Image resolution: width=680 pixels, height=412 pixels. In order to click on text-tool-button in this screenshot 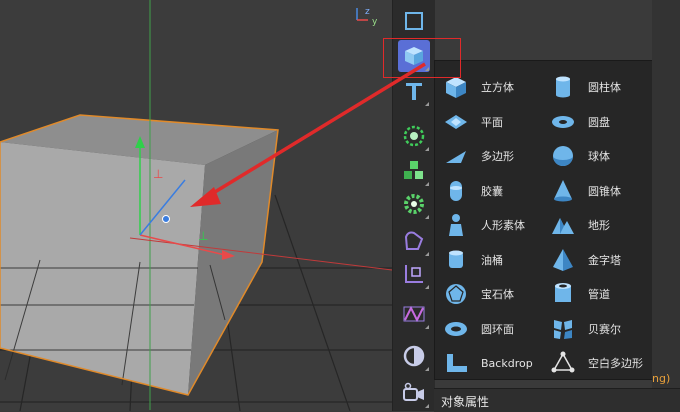, I will do `click(414, 91)`.